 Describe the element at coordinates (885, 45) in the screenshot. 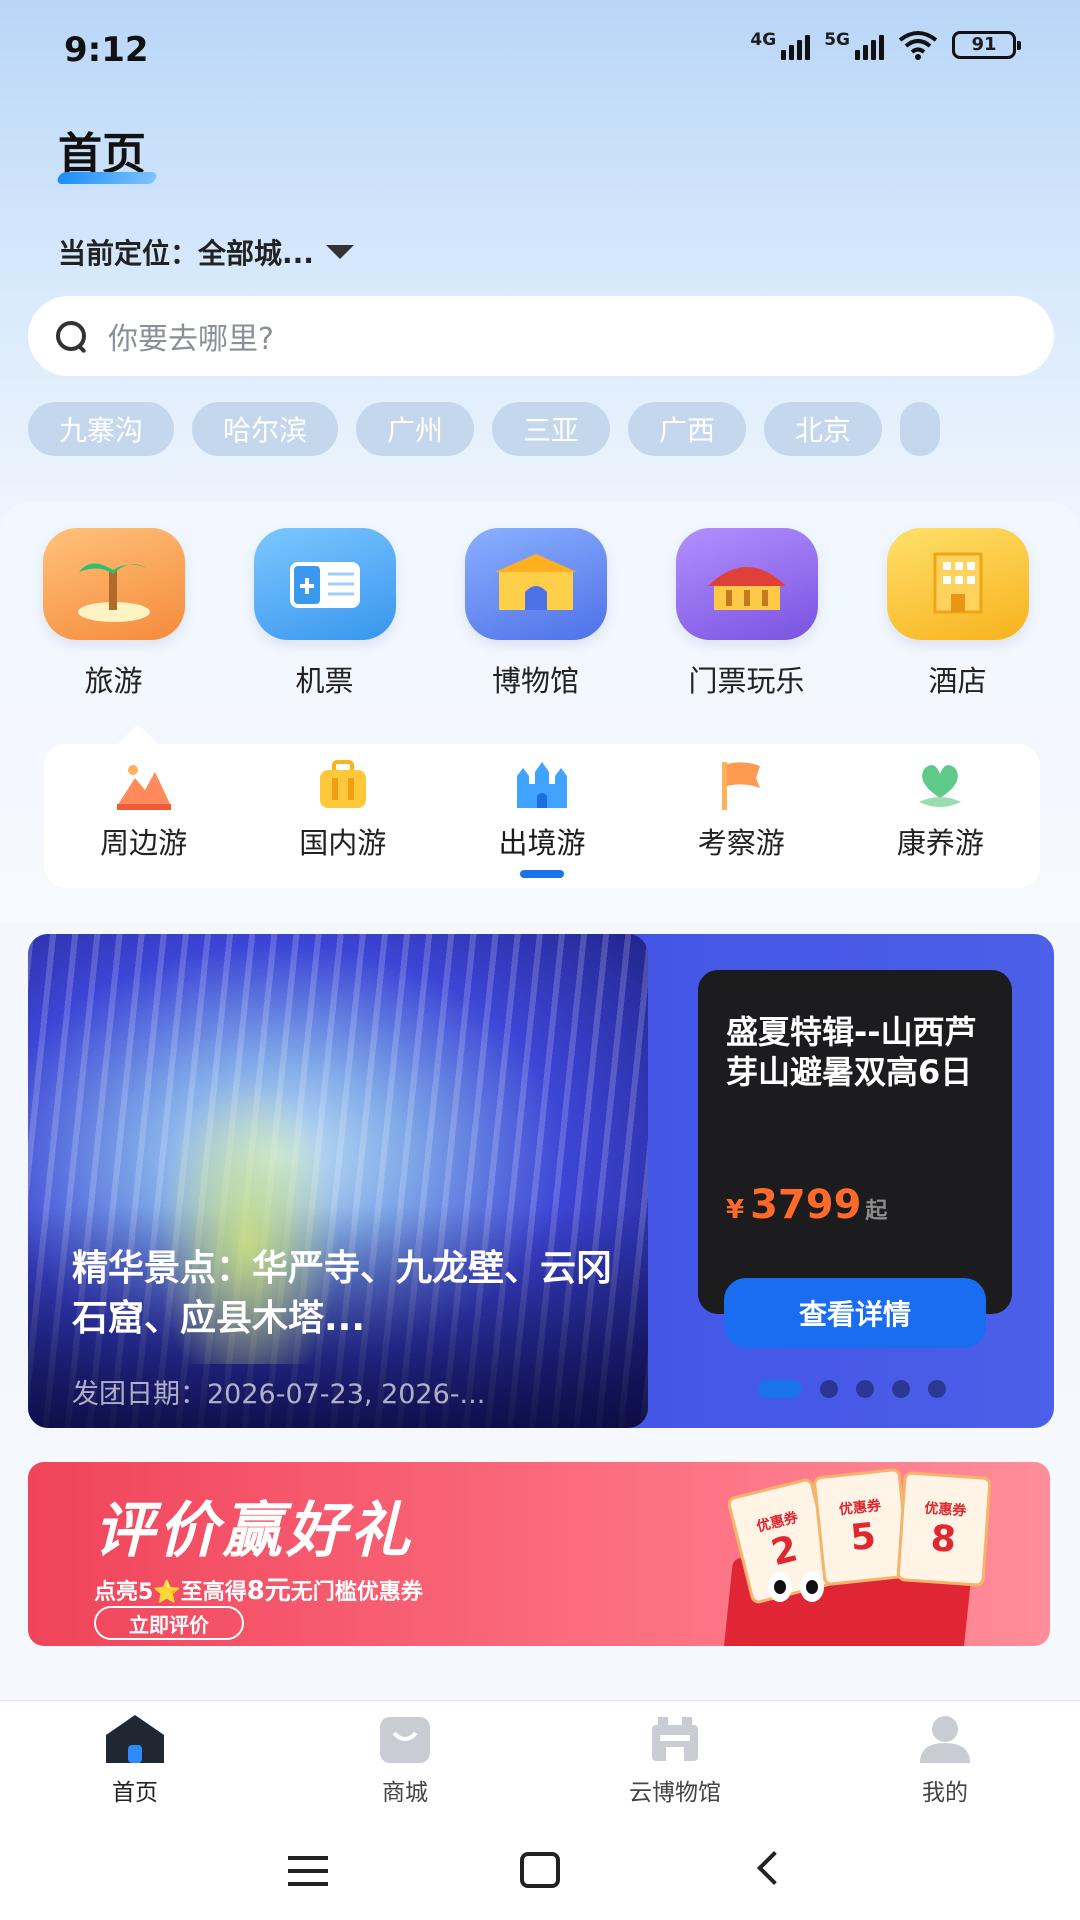

I see `status-icons: 4G 5G 91` at that location.